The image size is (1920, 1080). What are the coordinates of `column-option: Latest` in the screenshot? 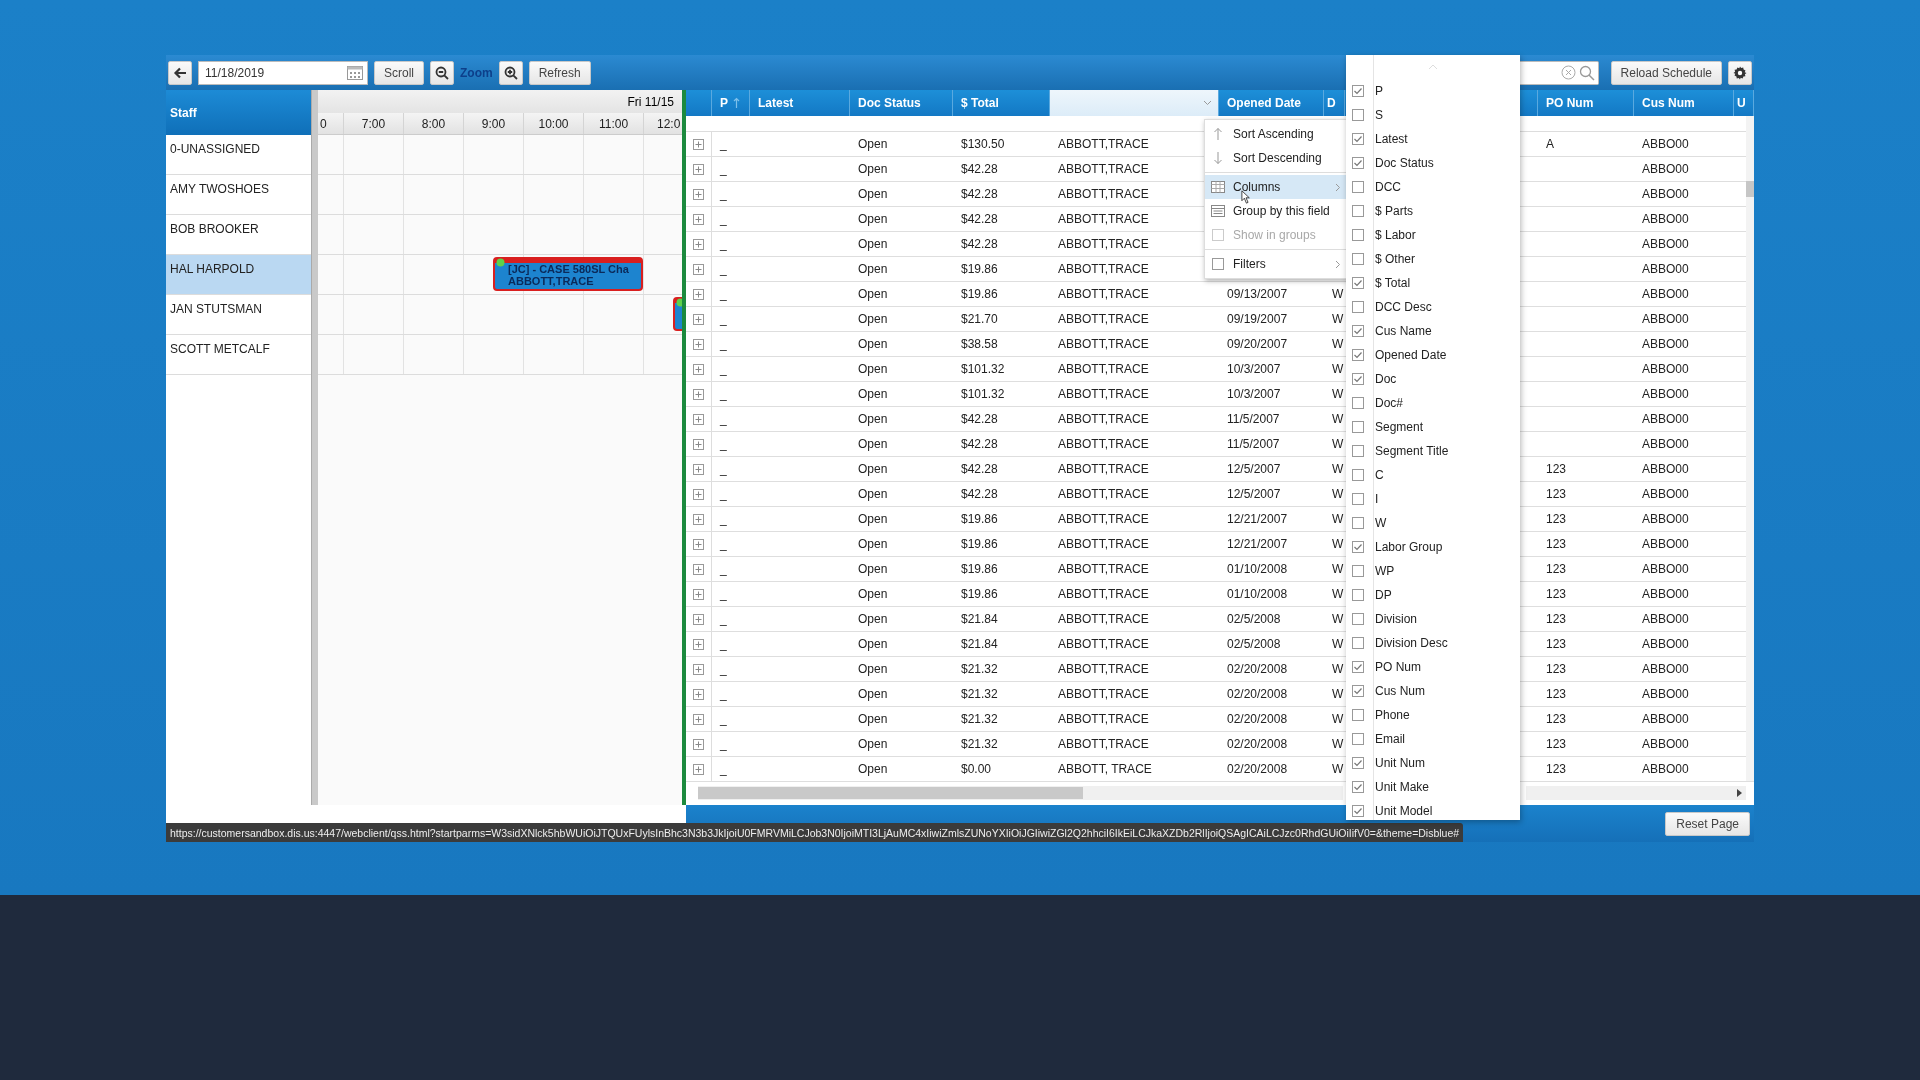 It's located at (1433, 139).